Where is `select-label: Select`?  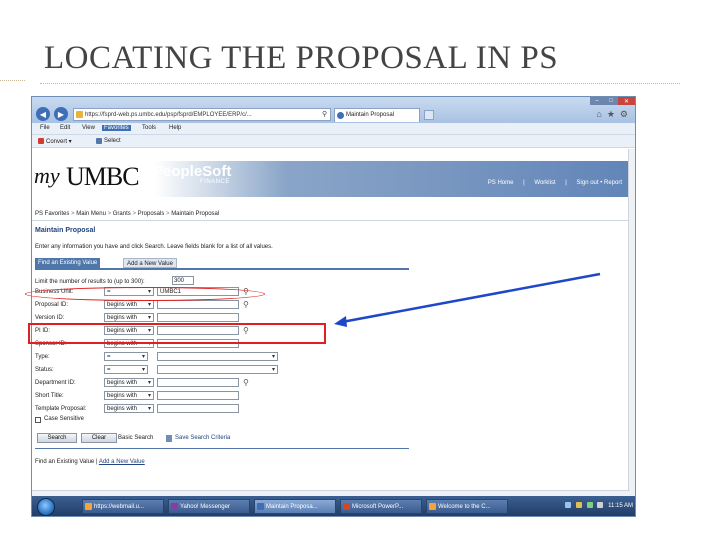 select-label: Select is located at coordinates (112, 141).